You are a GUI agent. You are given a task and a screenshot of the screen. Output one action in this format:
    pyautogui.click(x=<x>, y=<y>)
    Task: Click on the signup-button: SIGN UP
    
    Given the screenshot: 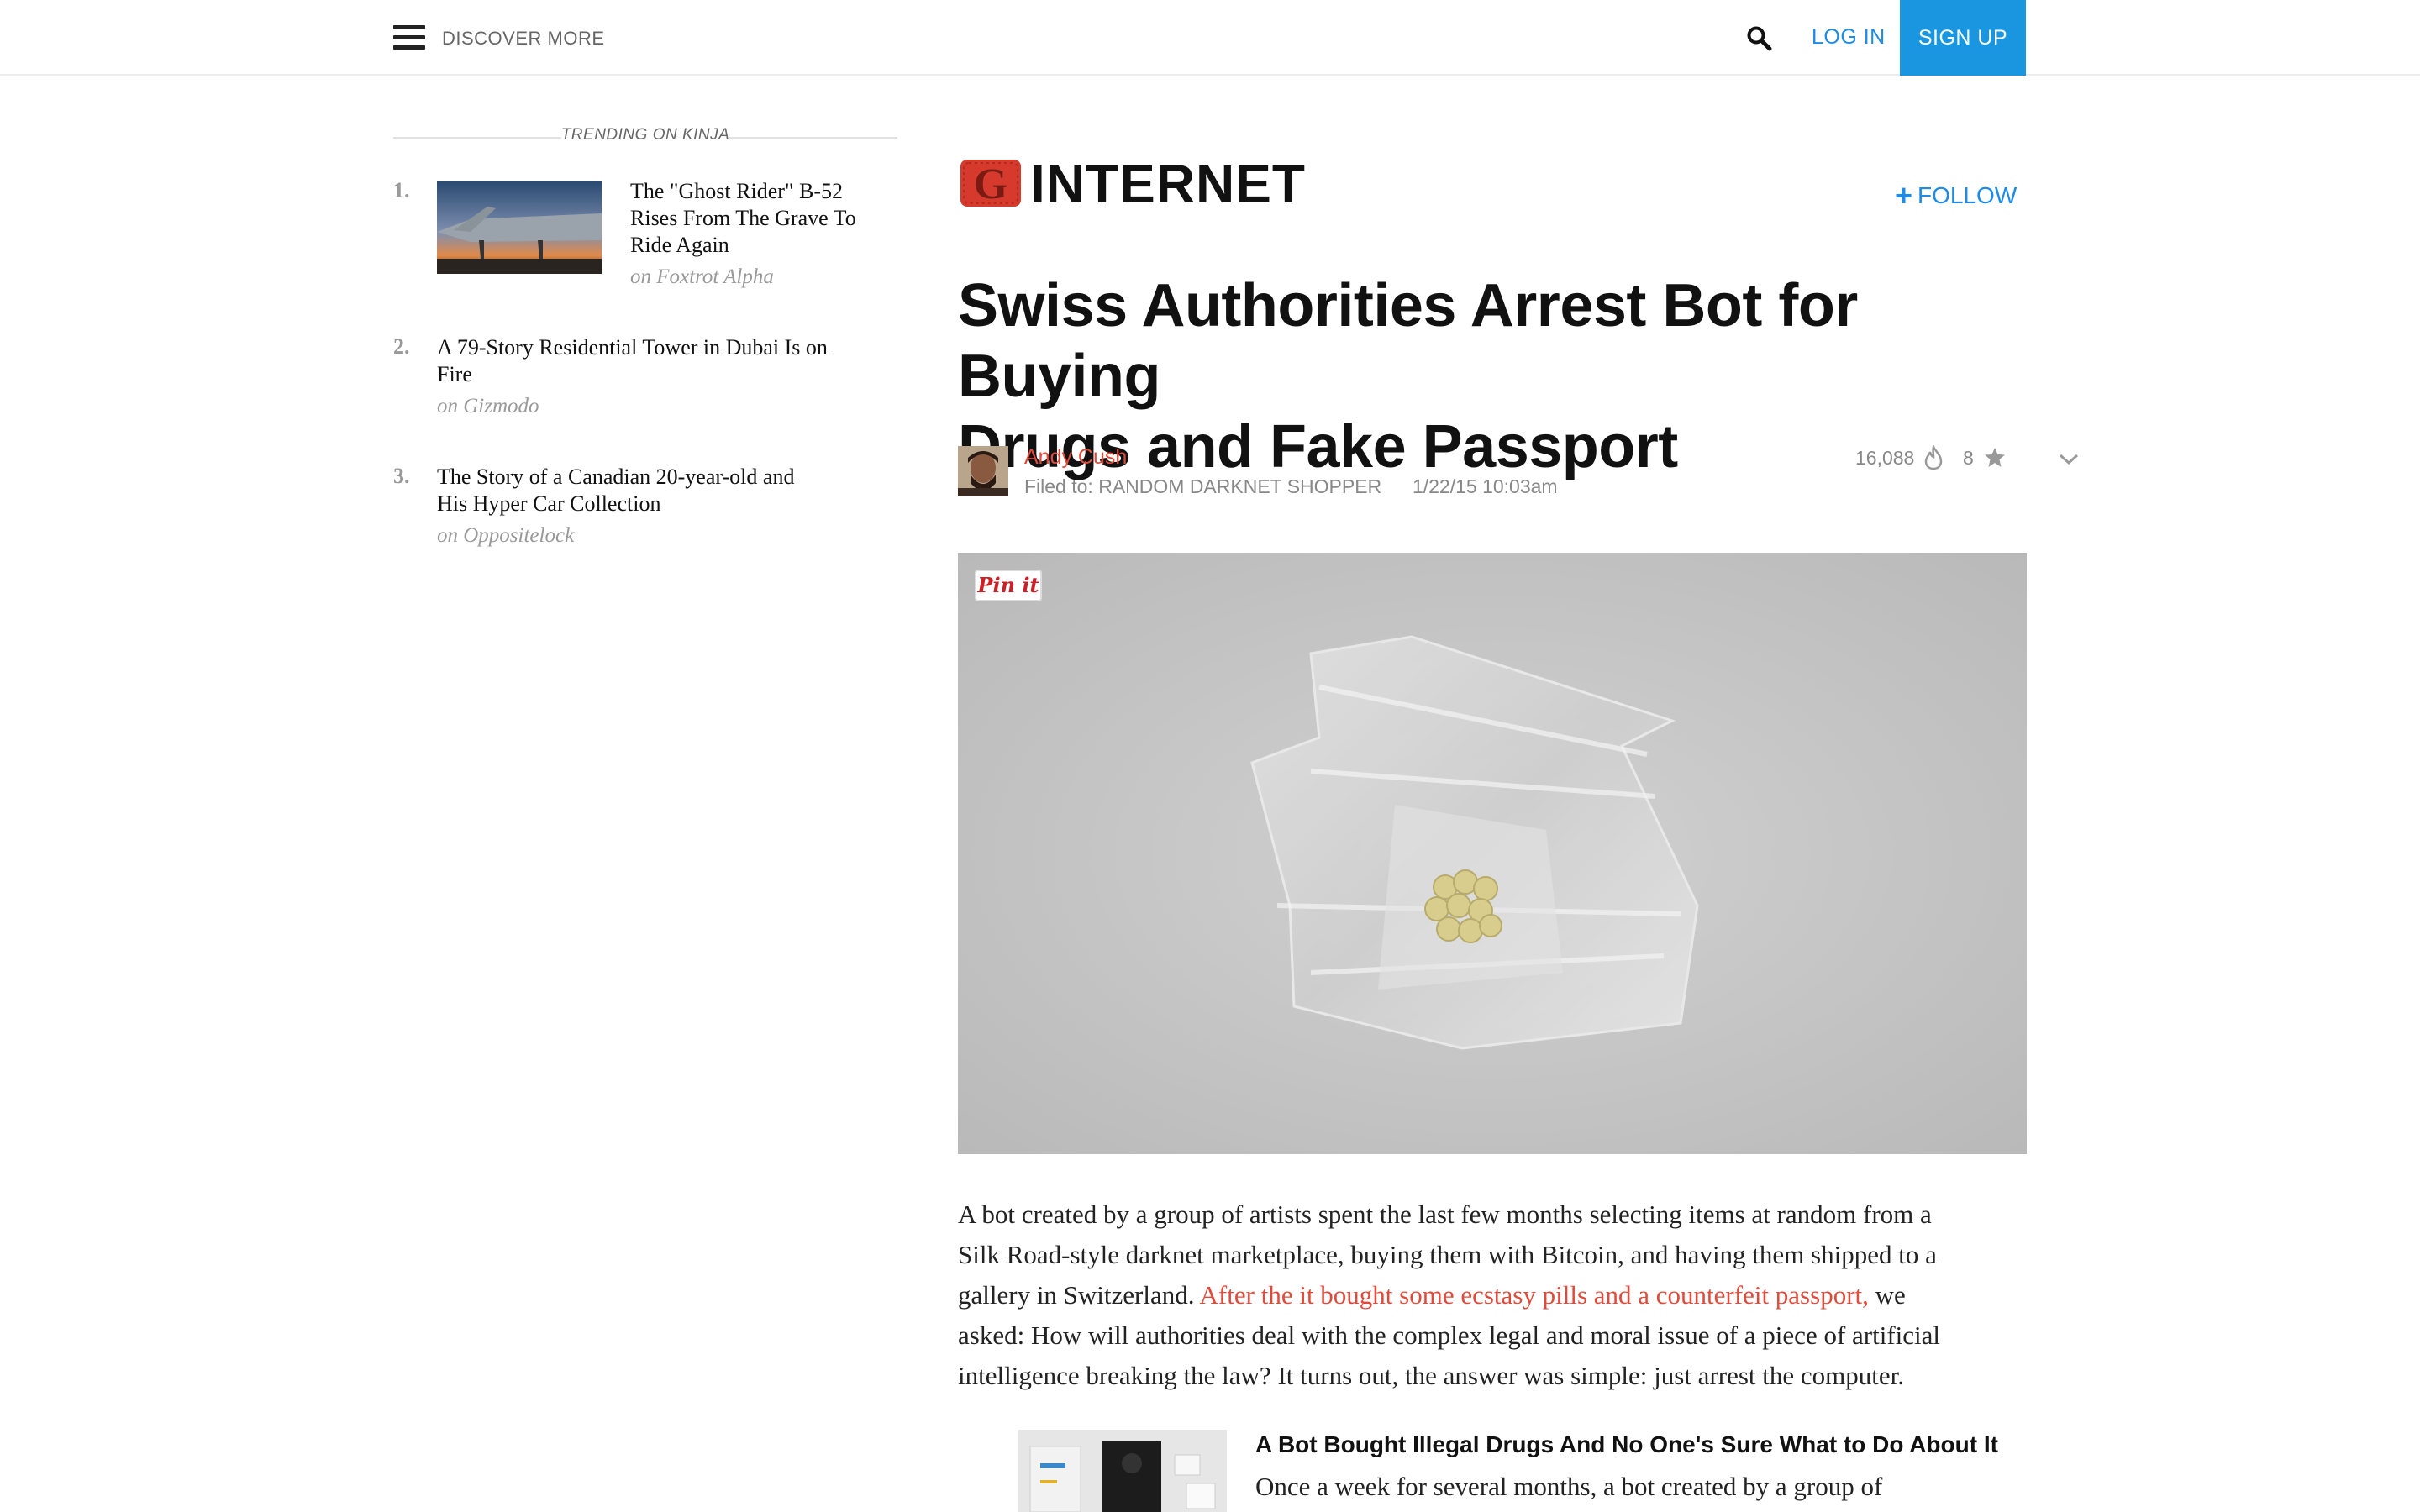 What is the action you would take?
    pyautogui.click(x=1963, y=38)
    